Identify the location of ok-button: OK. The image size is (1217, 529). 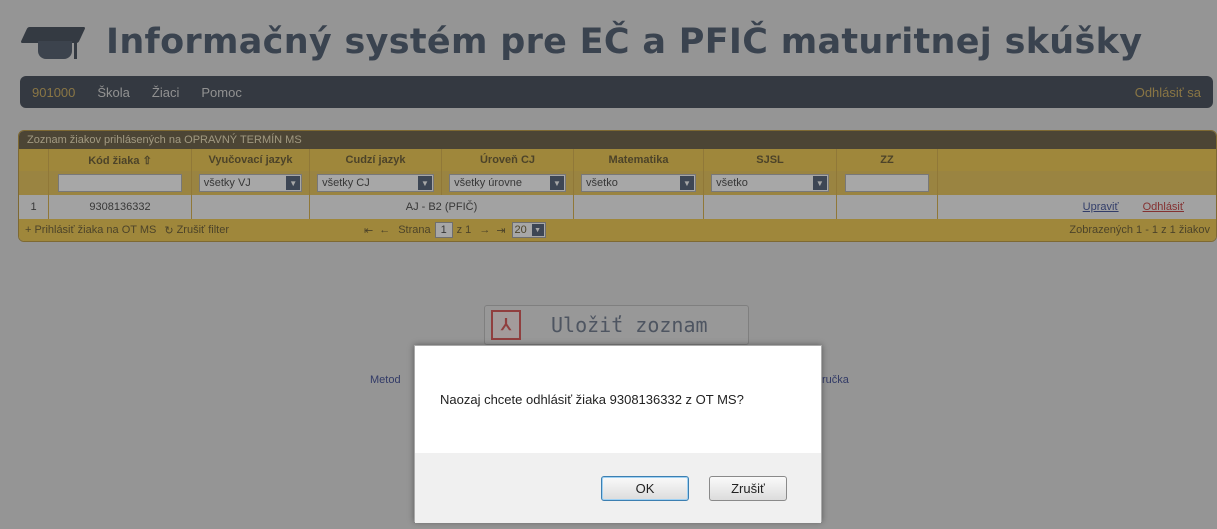
(645, 488).